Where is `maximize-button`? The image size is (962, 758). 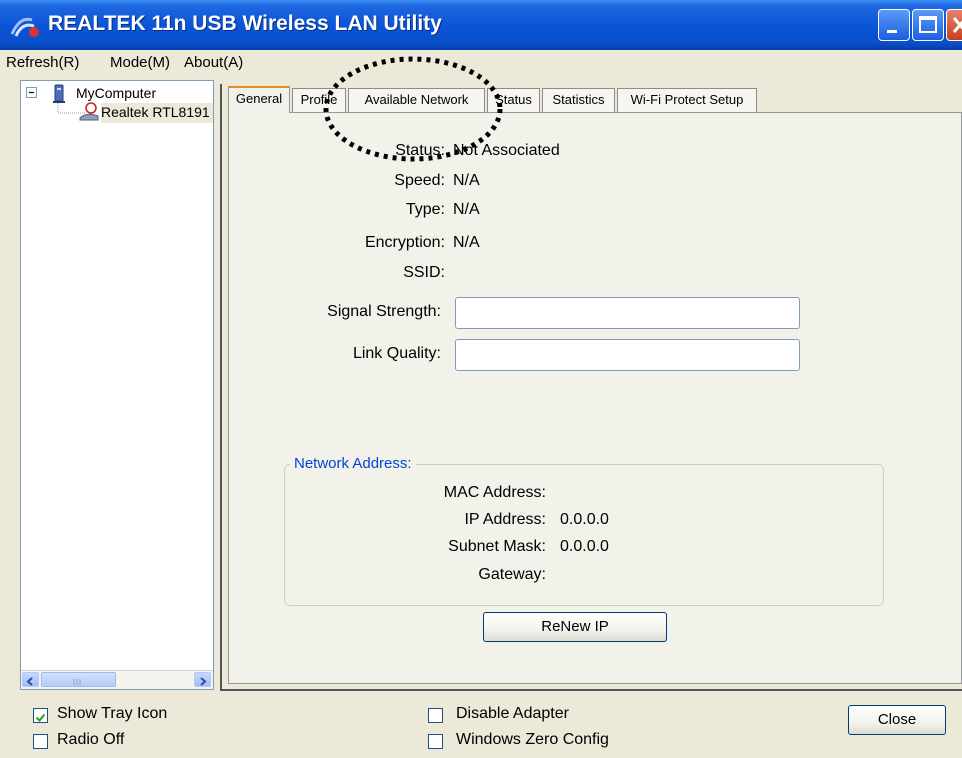
maximize-button is located at coordinates (928, 25).